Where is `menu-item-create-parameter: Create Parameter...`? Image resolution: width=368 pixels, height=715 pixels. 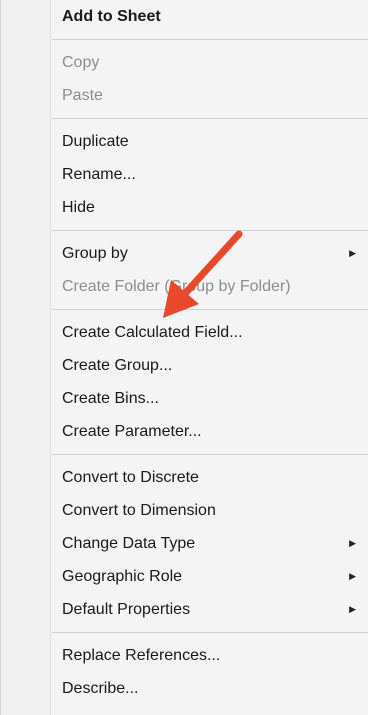
menu-item-create-parameter: Create Parameter... is located at coordinates (210, 431).